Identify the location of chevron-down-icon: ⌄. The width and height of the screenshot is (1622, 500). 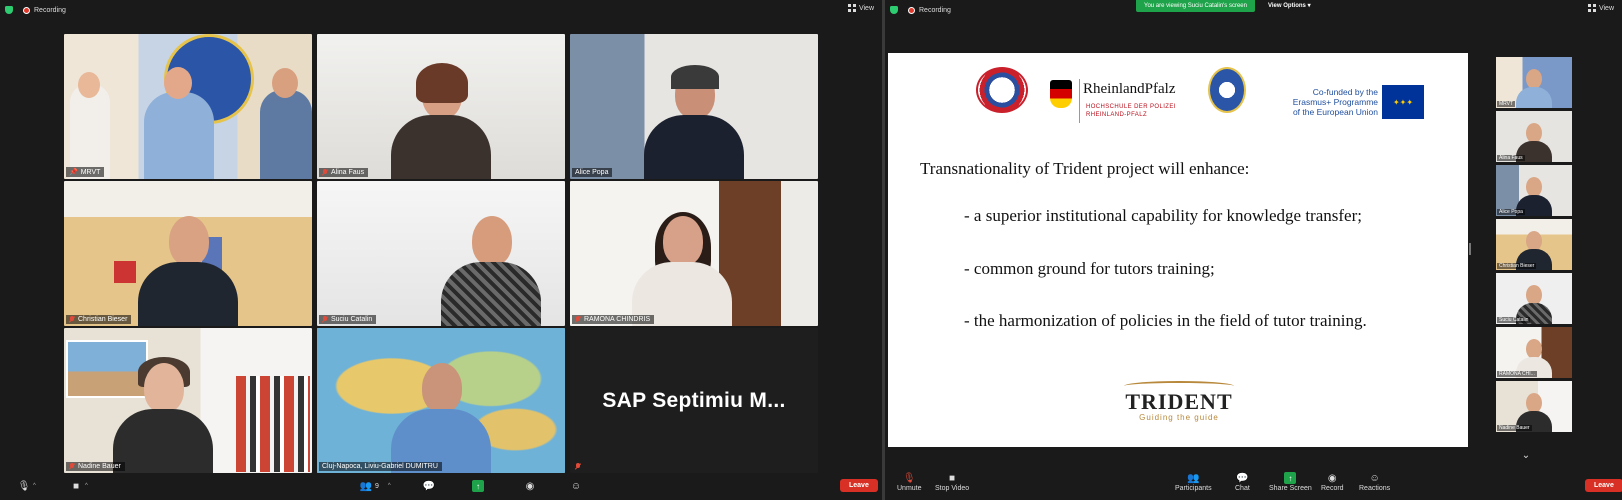
(1526, 455).